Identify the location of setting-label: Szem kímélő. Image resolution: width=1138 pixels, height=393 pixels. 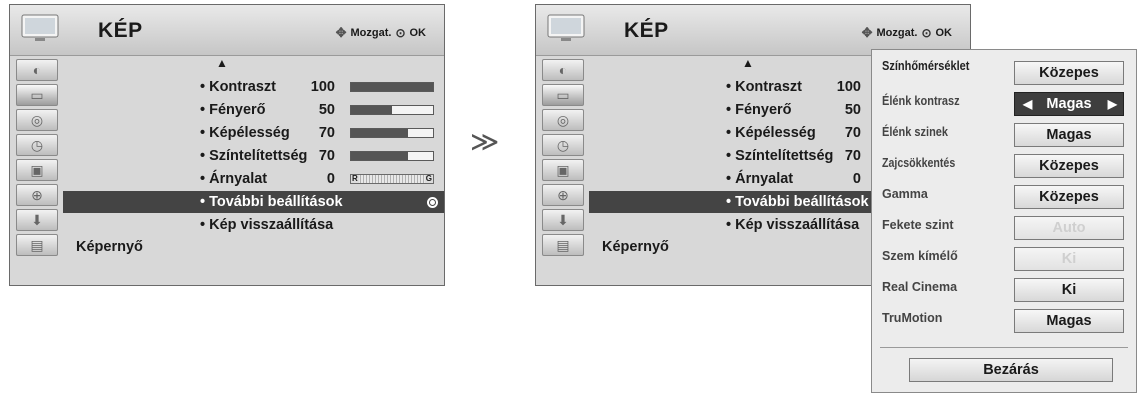
(920, 256).